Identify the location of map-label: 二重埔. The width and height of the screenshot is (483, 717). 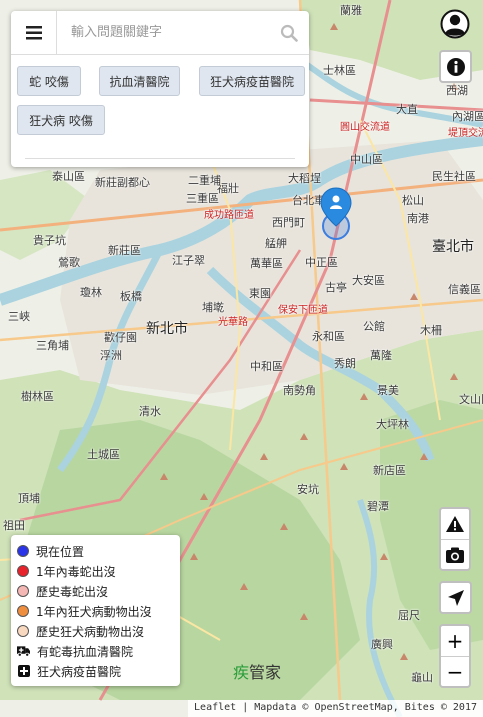
(204, 180).